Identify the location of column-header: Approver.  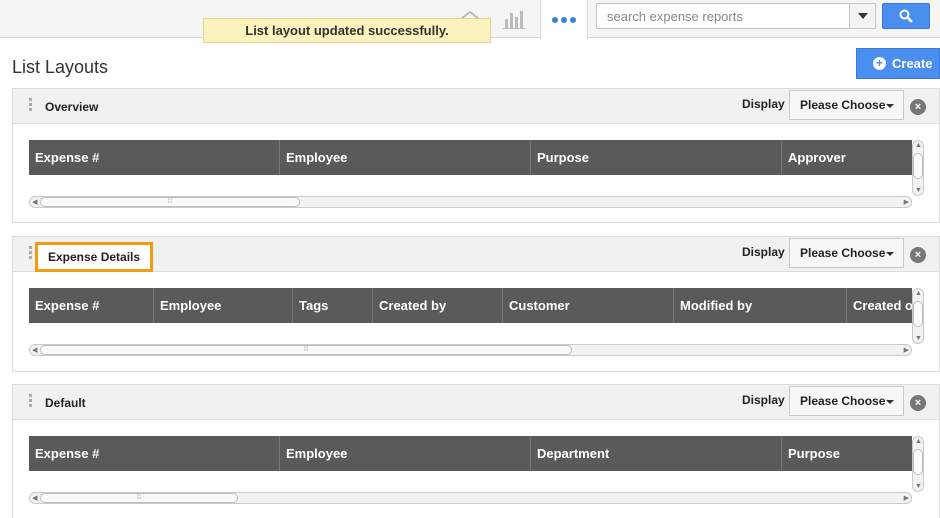
(847, 157).